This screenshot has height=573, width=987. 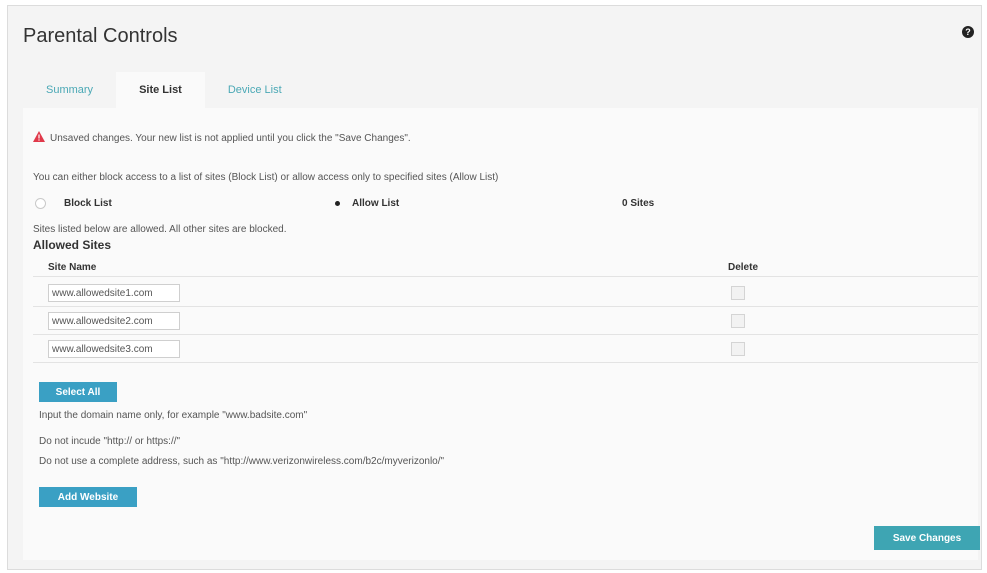 What do you see at coordinates (110, 441) in the screenshot?
I see `help-text-protocol: Do not incude "http:// or https://"` at bounding box center [110, 441].